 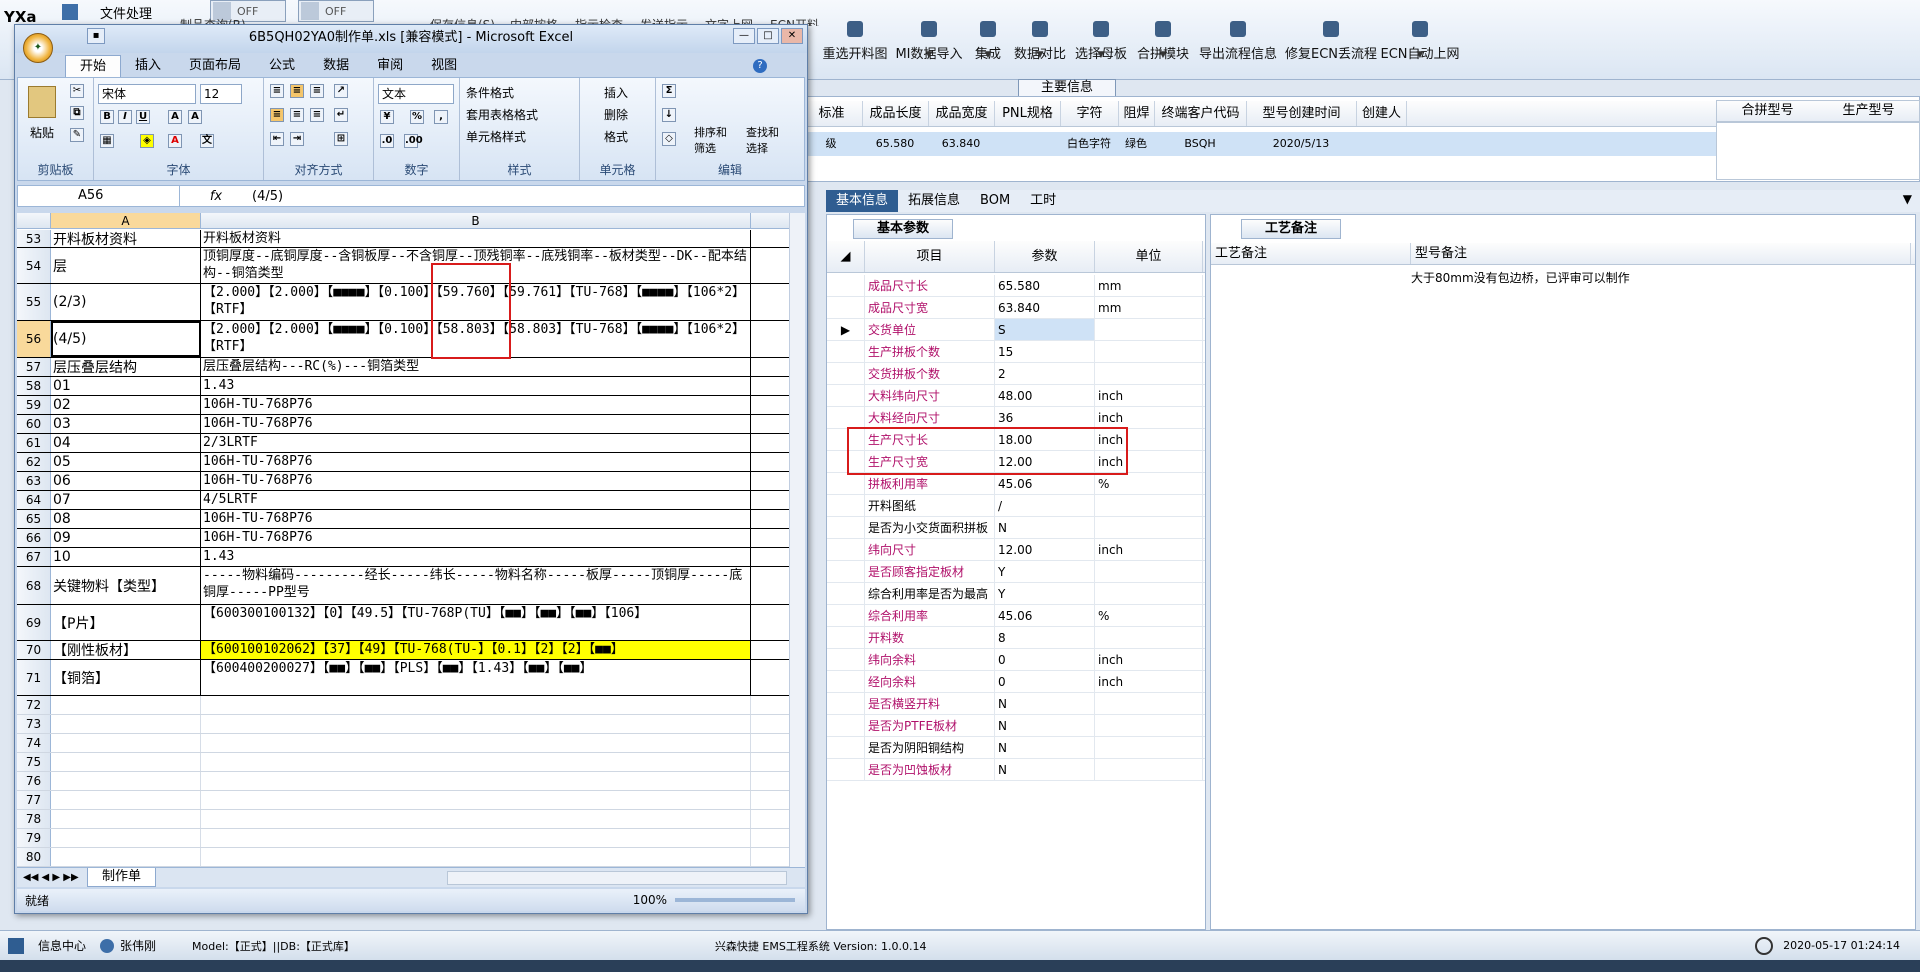 I want to click on orientation-icon: ↗, so click(x=341, y=91).